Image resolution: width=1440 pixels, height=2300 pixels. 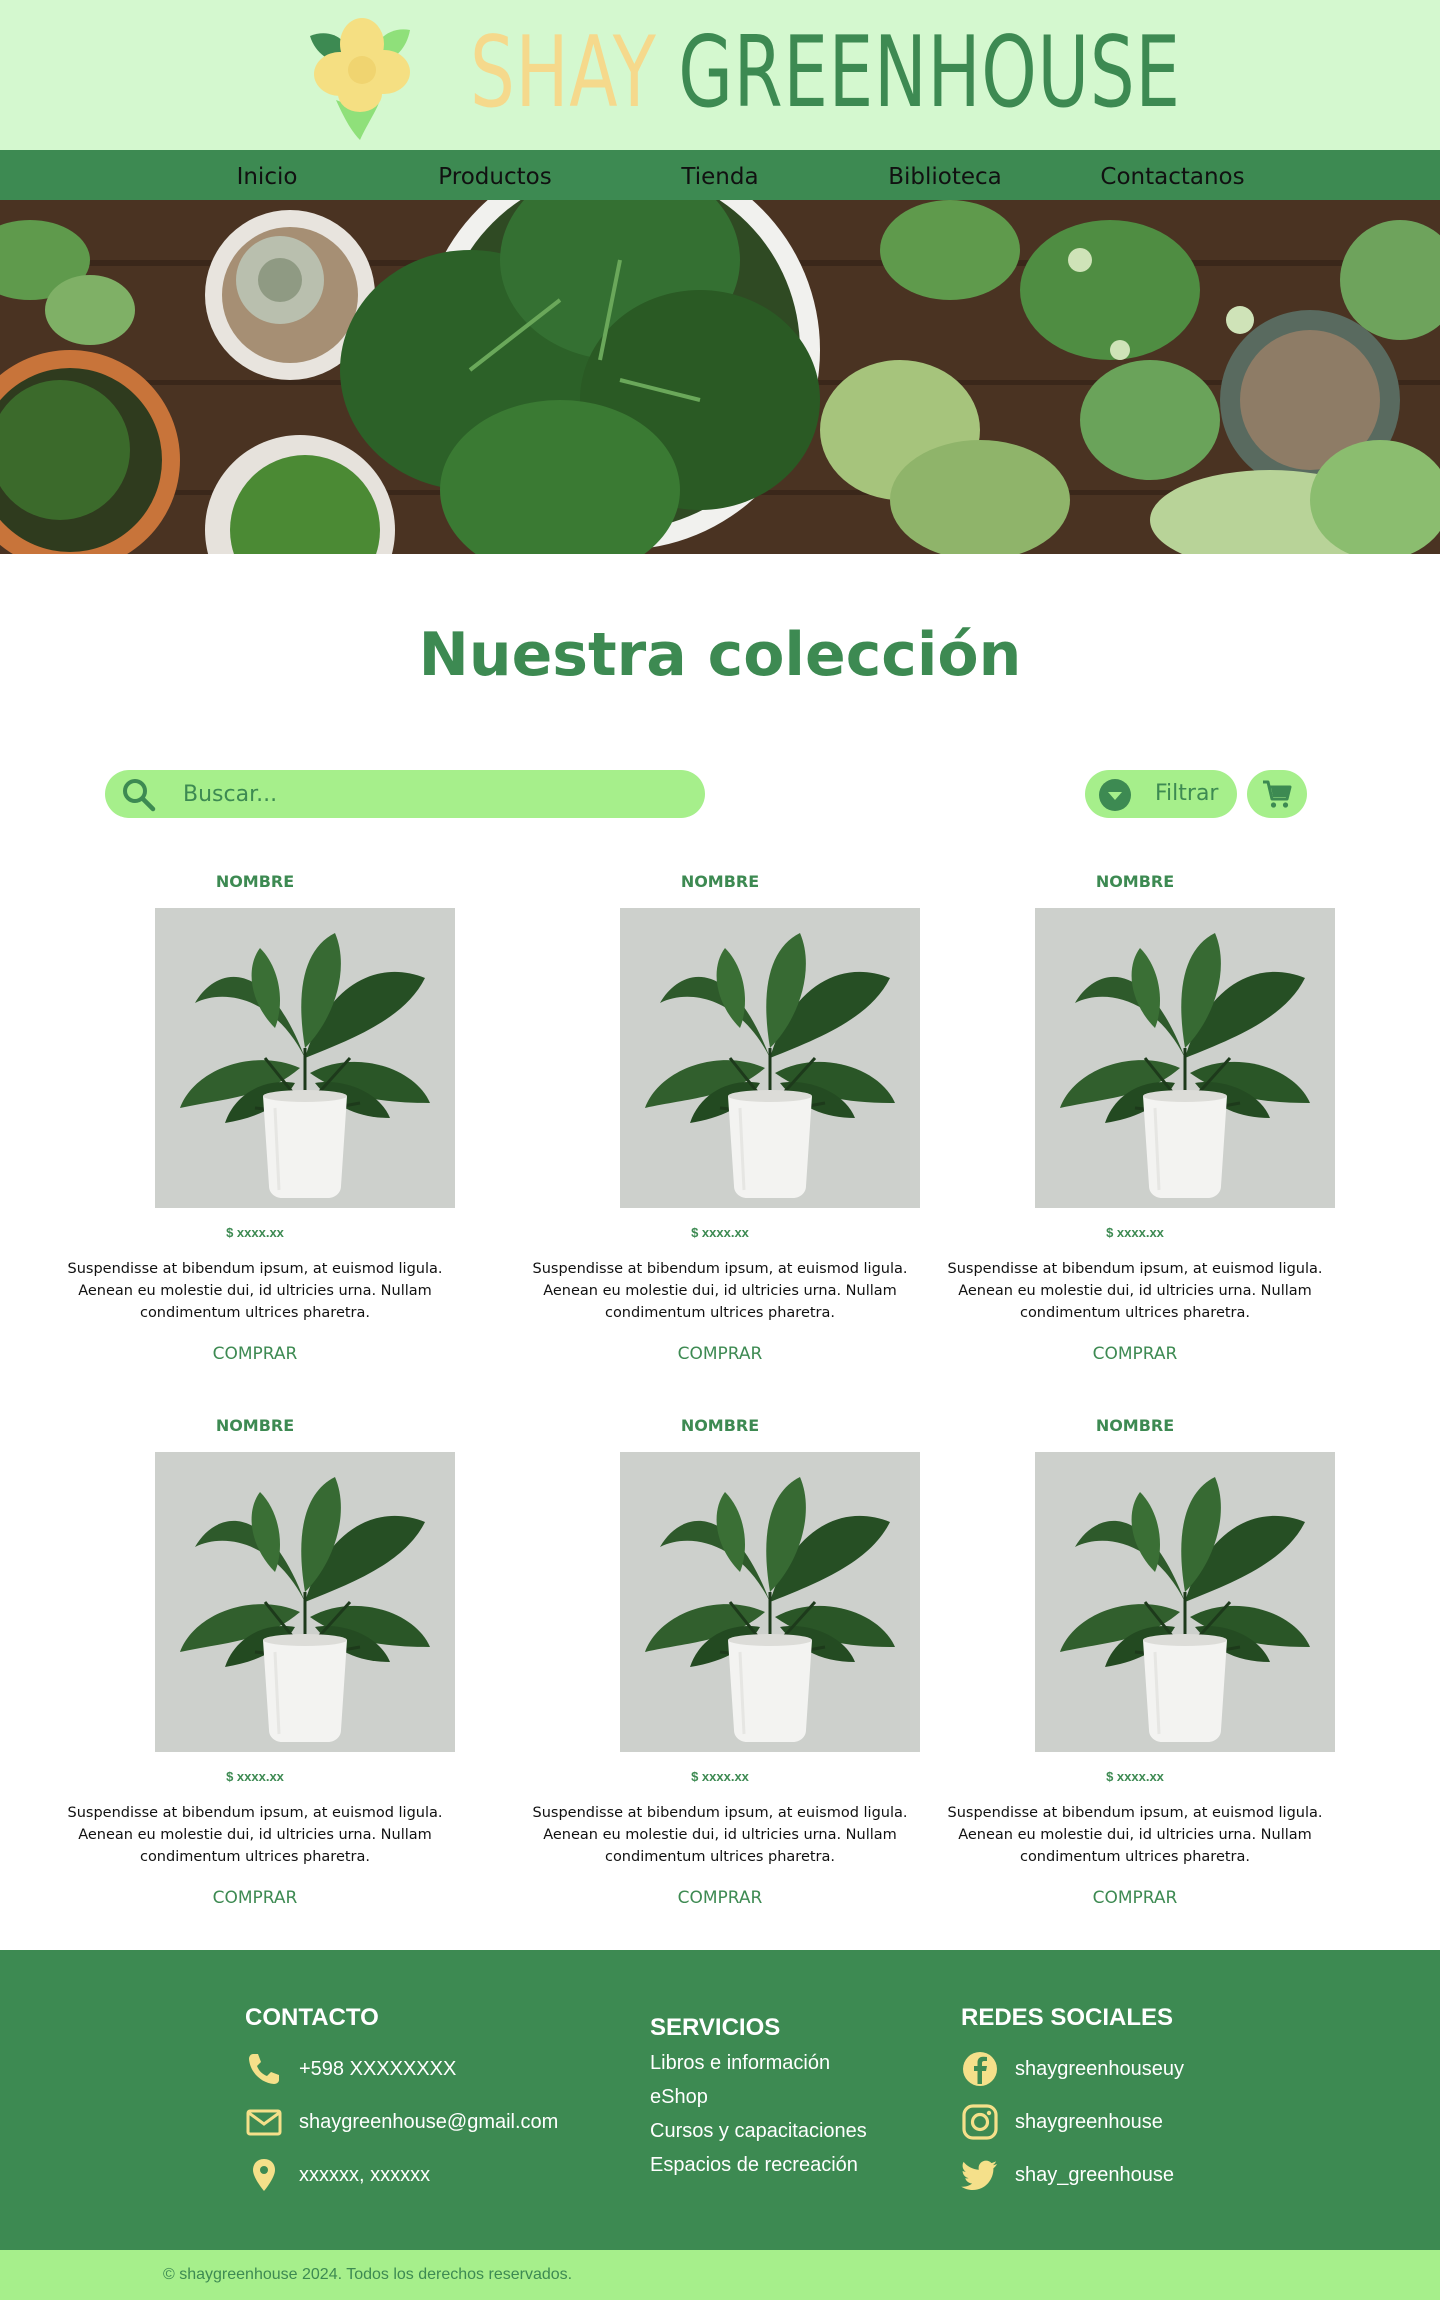 I want to click on footer-contact-heading: CONTACTO, so click(x=312, y=2017).